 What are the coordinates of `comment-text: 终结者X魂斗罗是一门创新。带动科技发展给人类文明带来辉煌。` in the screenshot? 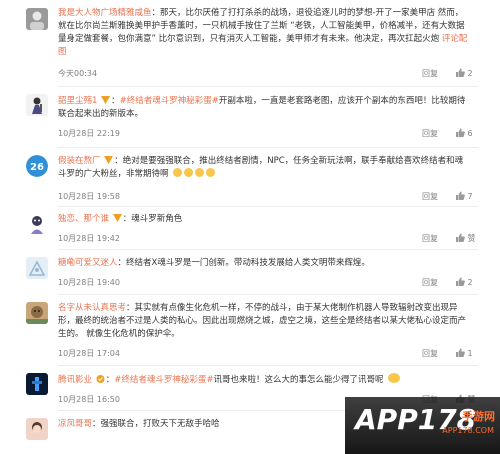 It's located at (248, 263).